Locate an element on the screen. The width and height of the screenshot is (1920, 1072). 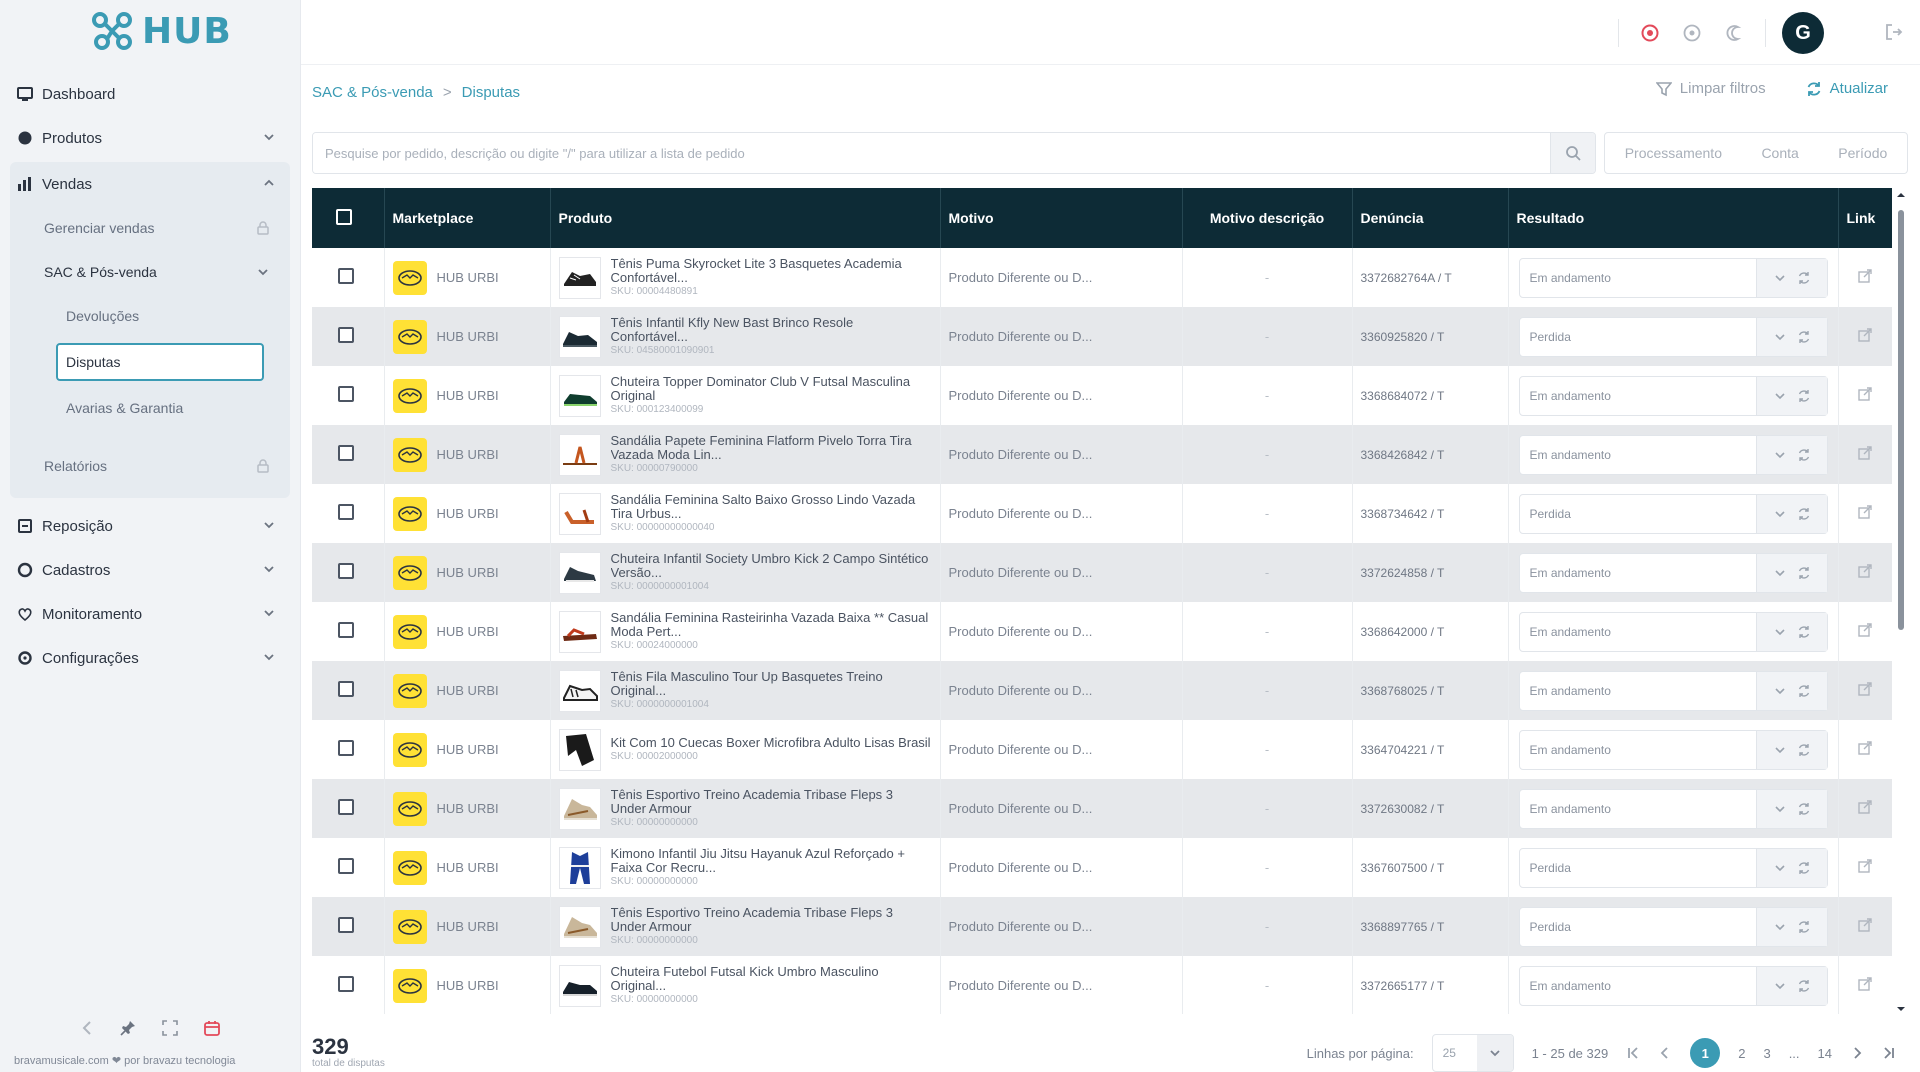
denuncia-cell: 3372630082 / T is located at coordinates (1430, 808).